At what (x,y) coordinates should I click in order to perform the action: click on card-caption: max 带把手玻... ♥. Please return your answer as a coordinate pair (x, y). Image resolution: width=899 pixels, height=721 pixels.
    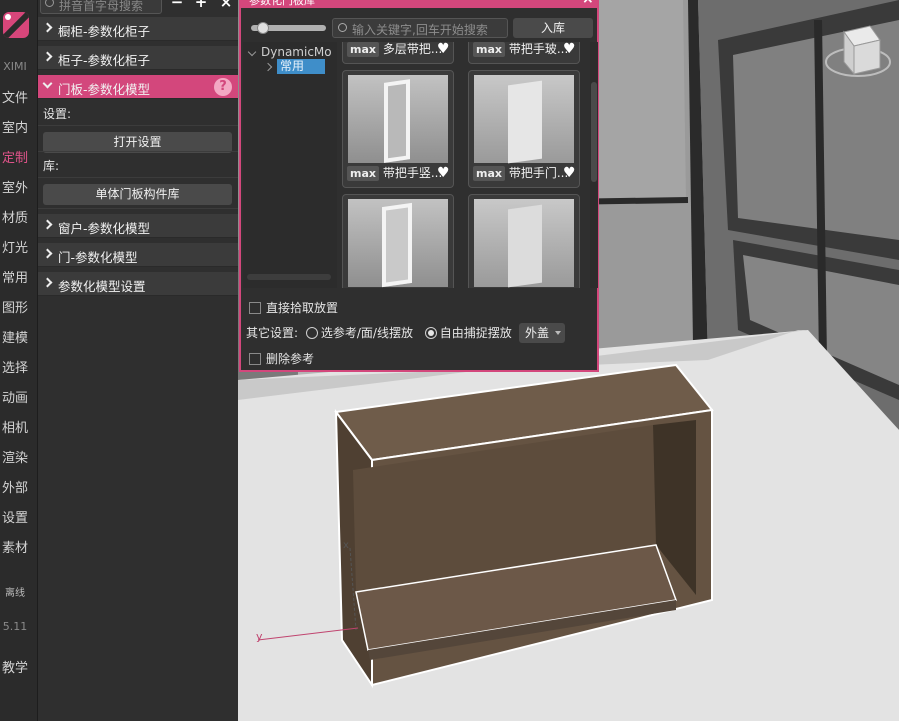
    Looking at the image, I should click on (525, 51).